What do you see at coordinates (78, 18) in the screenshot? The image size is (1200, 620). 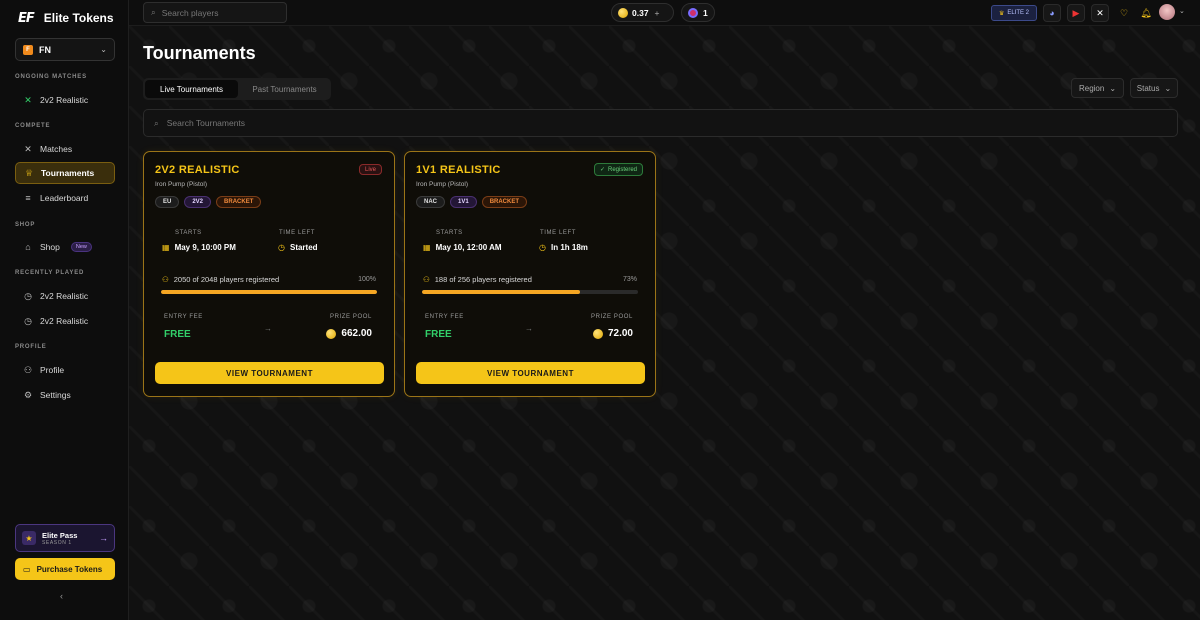 I see `brand-name: Elite Tokens` at bounding box center [78, 18].